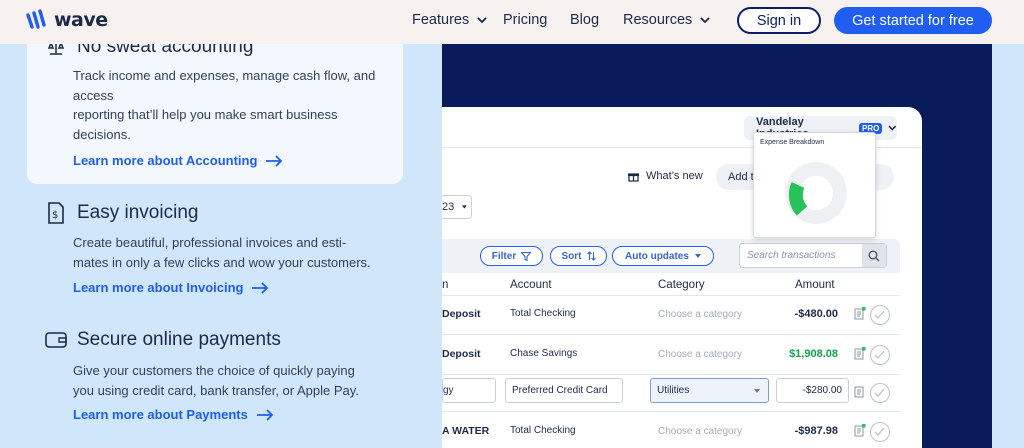 The width and height of the screenshot is (1024, 448). Describe the element at coordinates (441, 20) in the screenshot. I see `nav-features-label: Features` at that location.